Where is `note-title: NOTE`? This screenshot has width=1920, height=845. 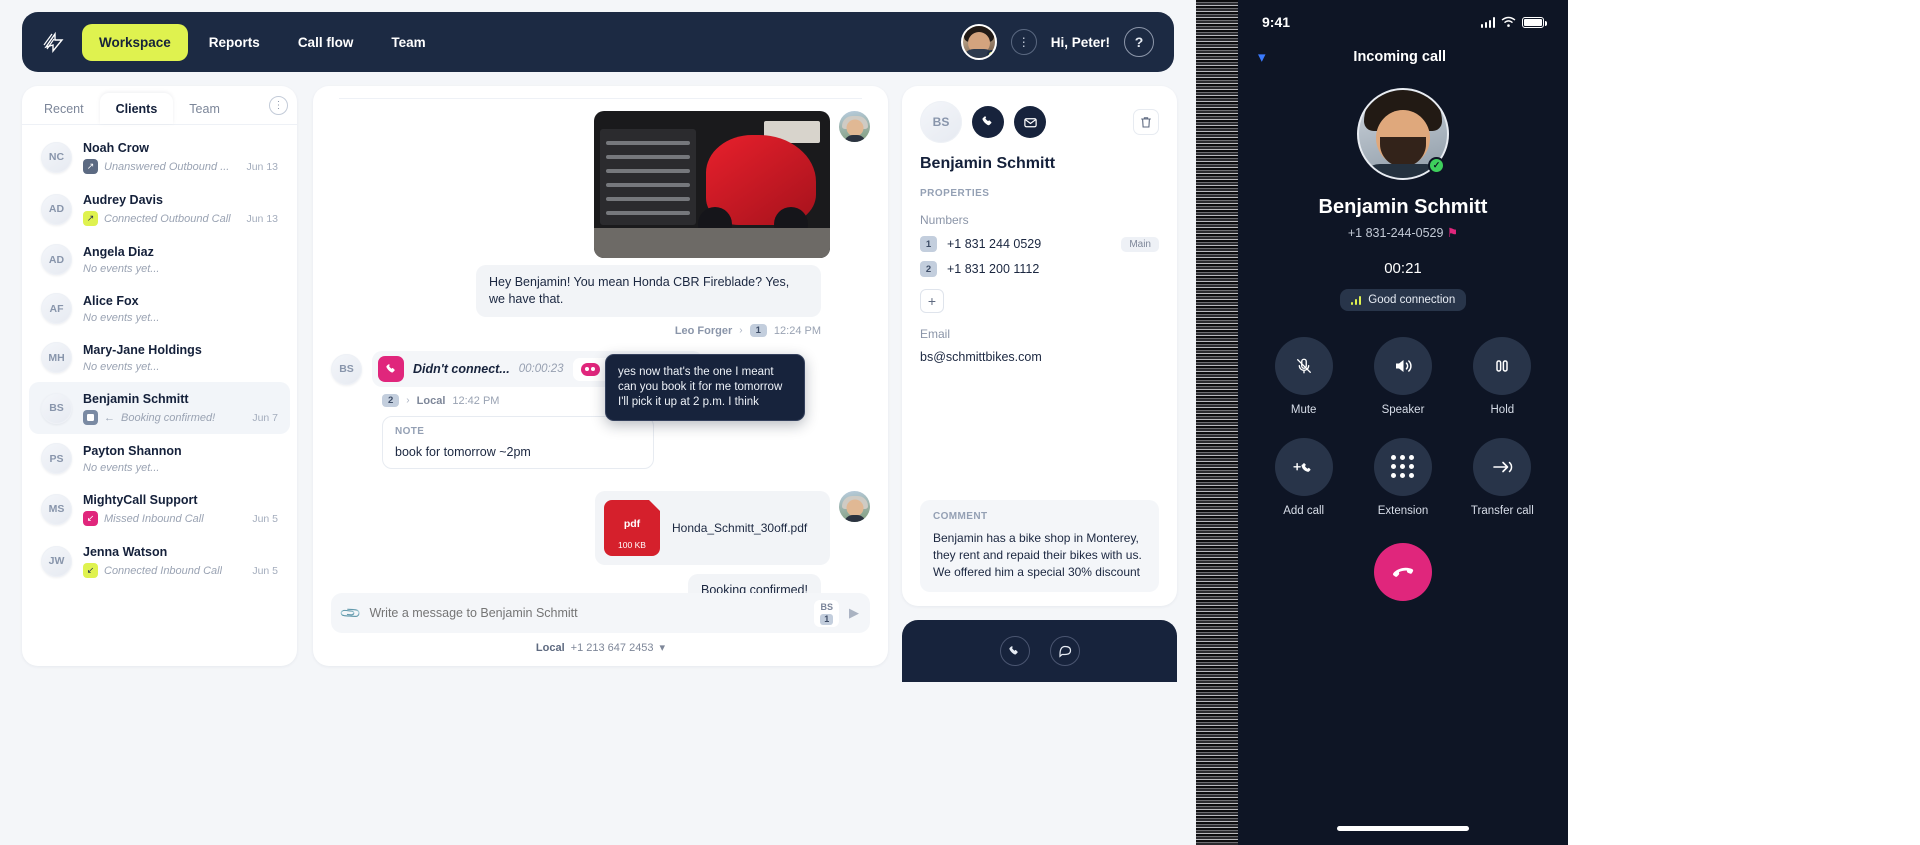
note-title: NOTE is located at coordinates (410, 431).